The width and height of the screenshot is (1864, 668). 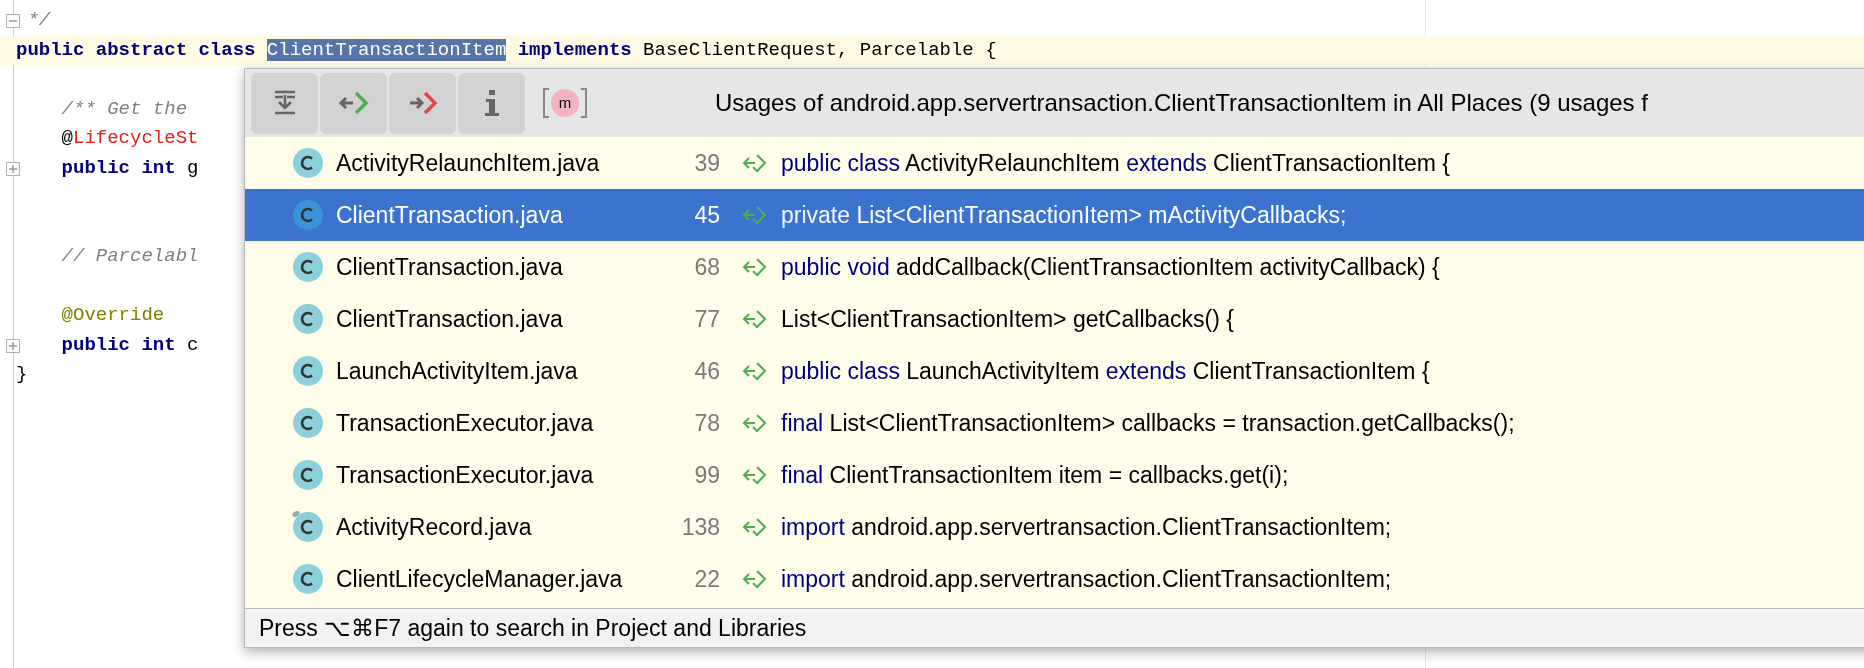 What do you see at coordinates (112, 315) in the screenshot?
I see `code-line: @Override` at bounding box center [112, 315].